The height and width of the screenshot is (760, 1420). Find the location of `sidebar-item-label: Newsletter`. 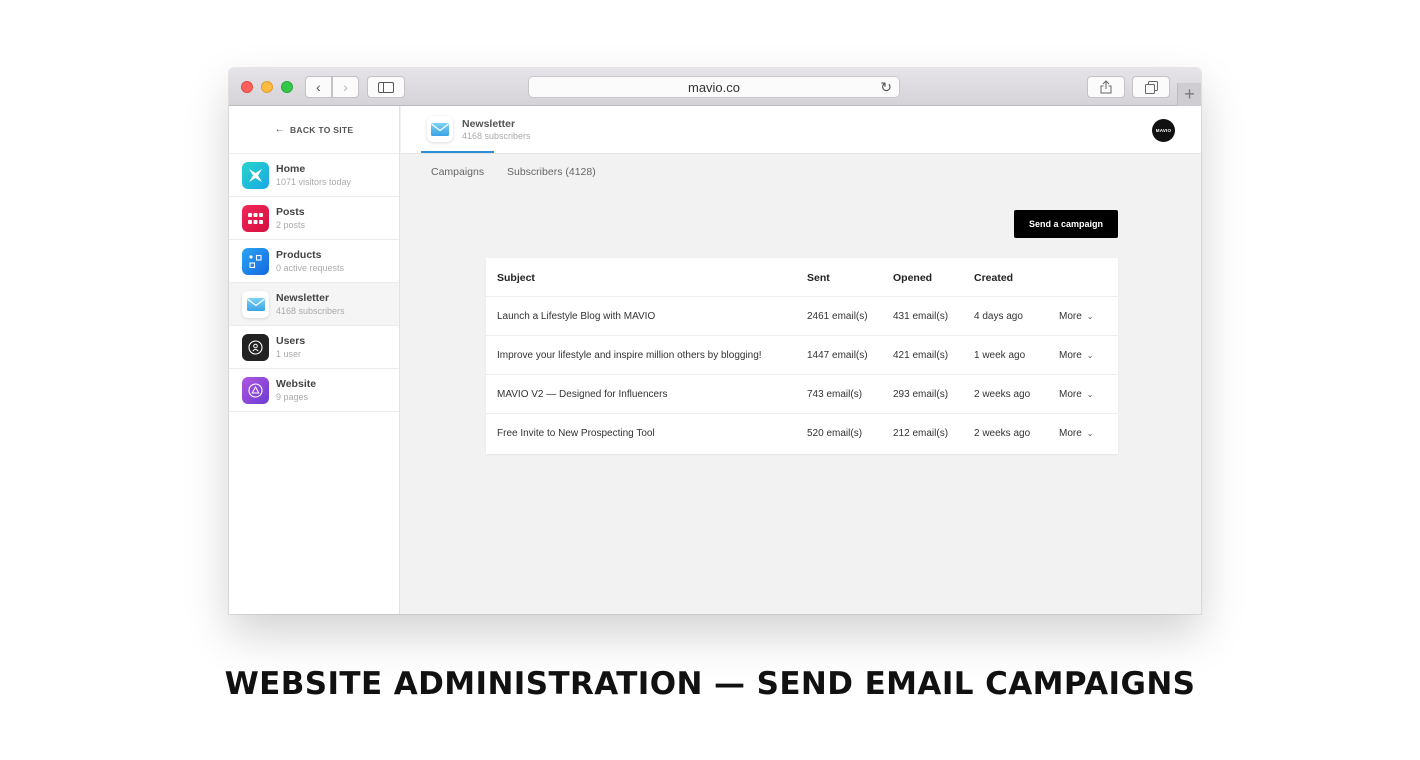

sidebar-item-label: Newsletter is located at coordinates (303, 298).